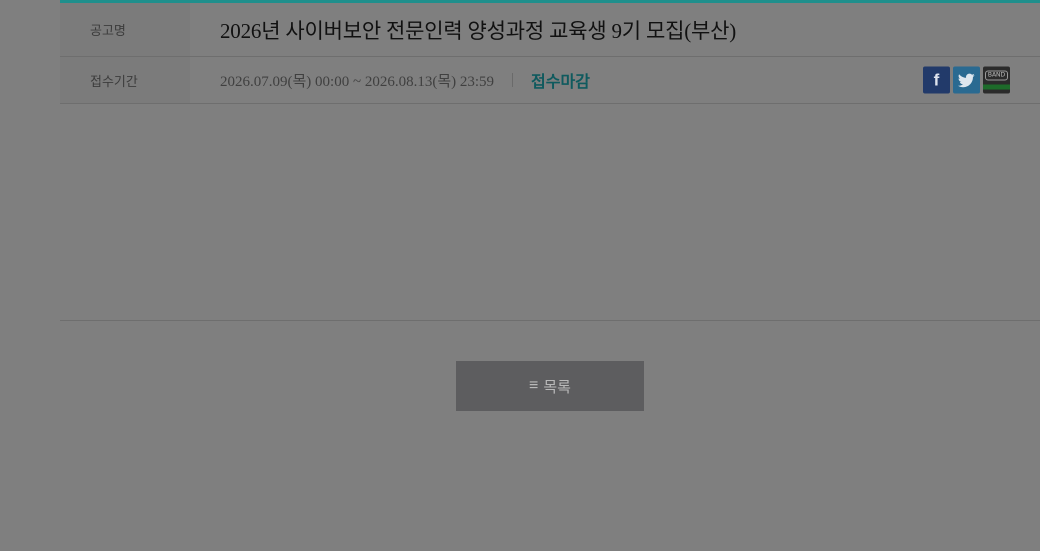 The height and width of the screenshot is (551, 1040). What do you see at coordinates (560, 82) in the screenshot?
I see `status-badge: 접수마감` at bounding box center [560, 82].